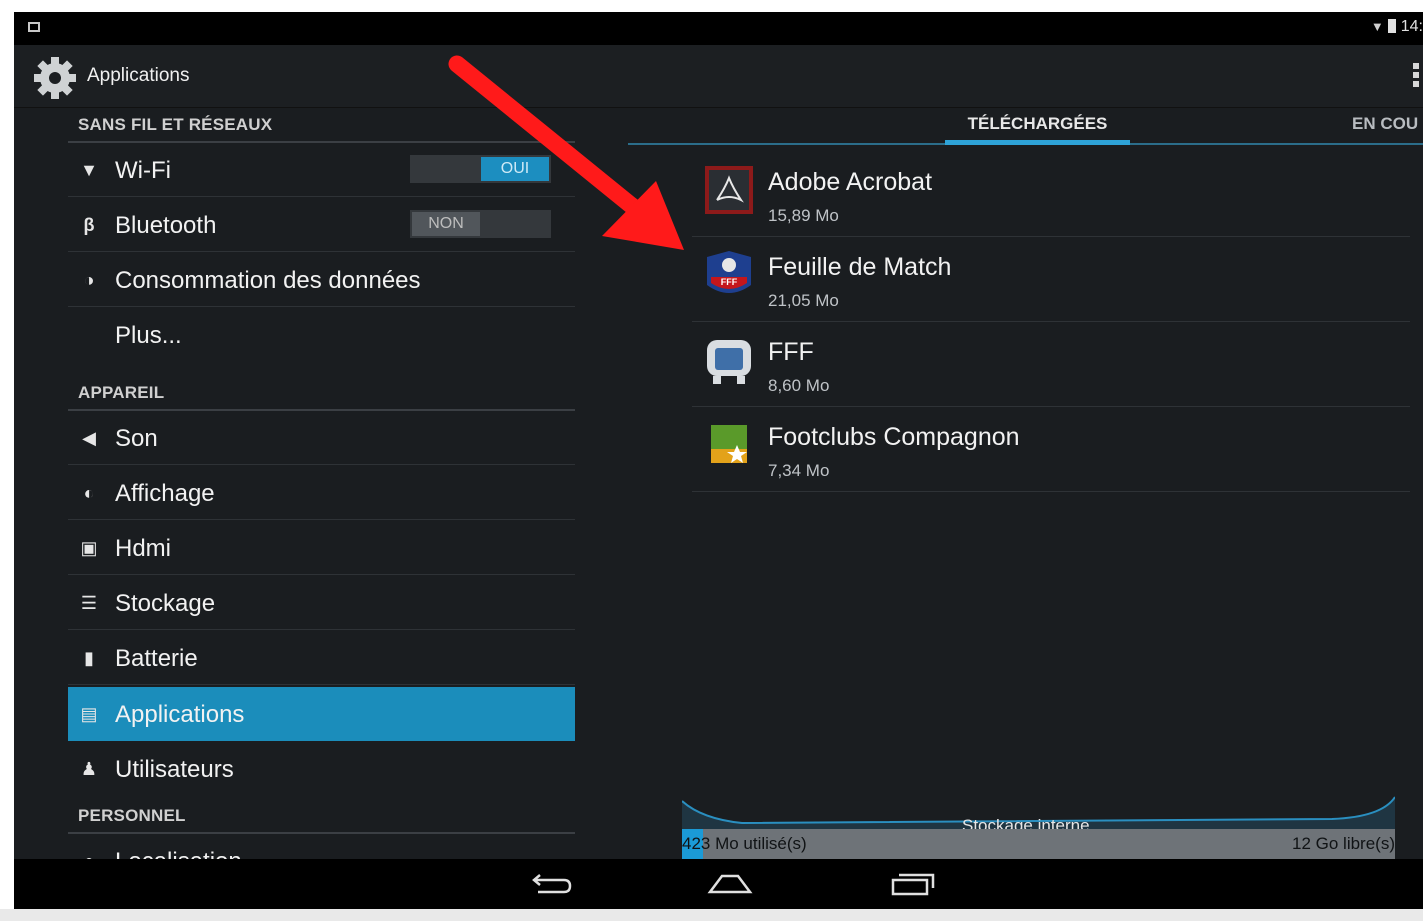  I want to click on item-label: Consommation des données, so click(268, 280).